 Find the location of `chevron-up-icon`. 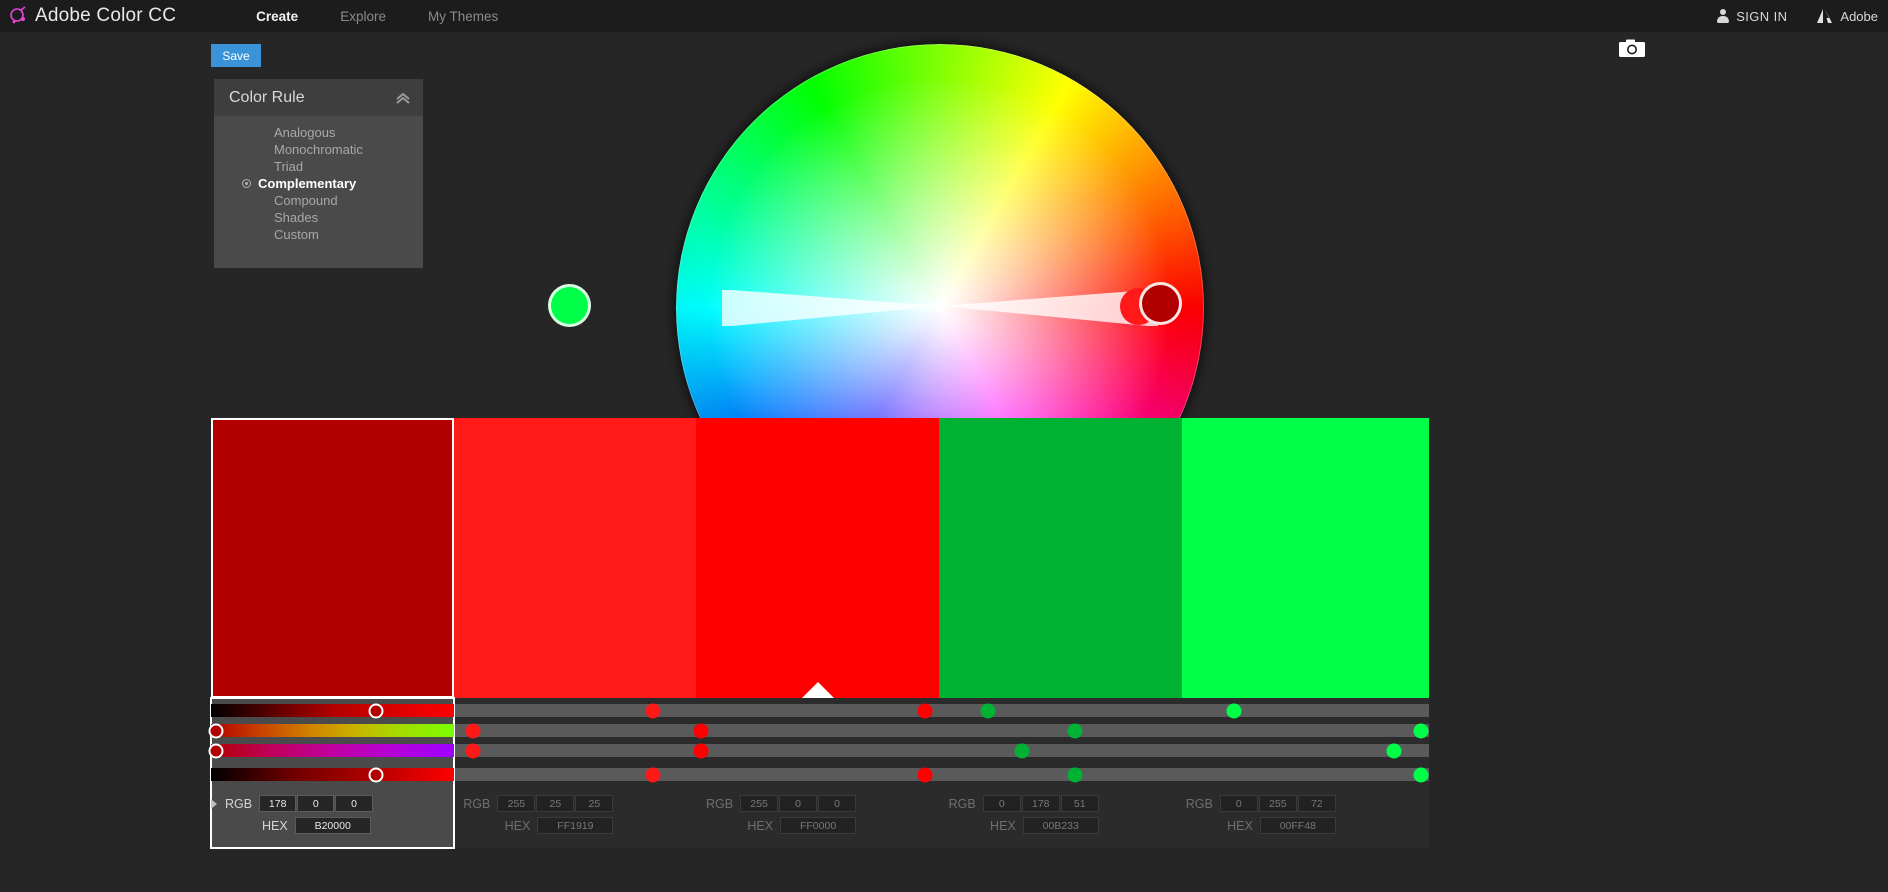

chevron-up-icon is located at coordinates (403, 98).